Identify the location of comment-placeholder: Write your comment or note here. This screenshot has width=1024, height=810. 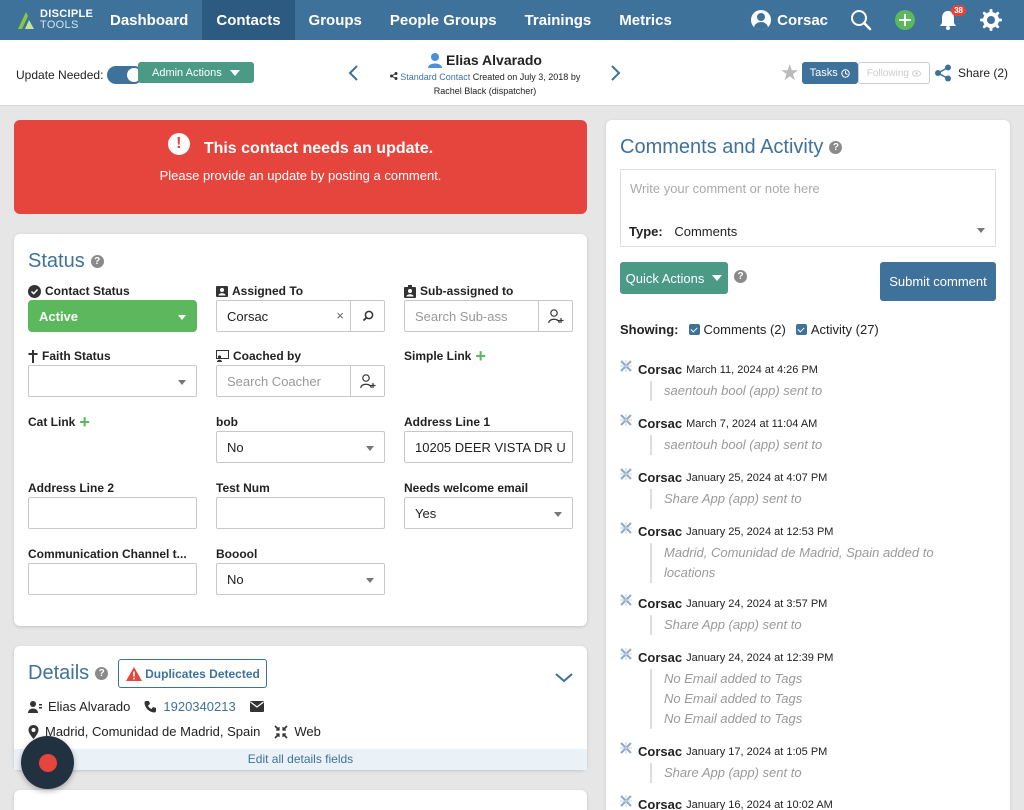
(725, 188).